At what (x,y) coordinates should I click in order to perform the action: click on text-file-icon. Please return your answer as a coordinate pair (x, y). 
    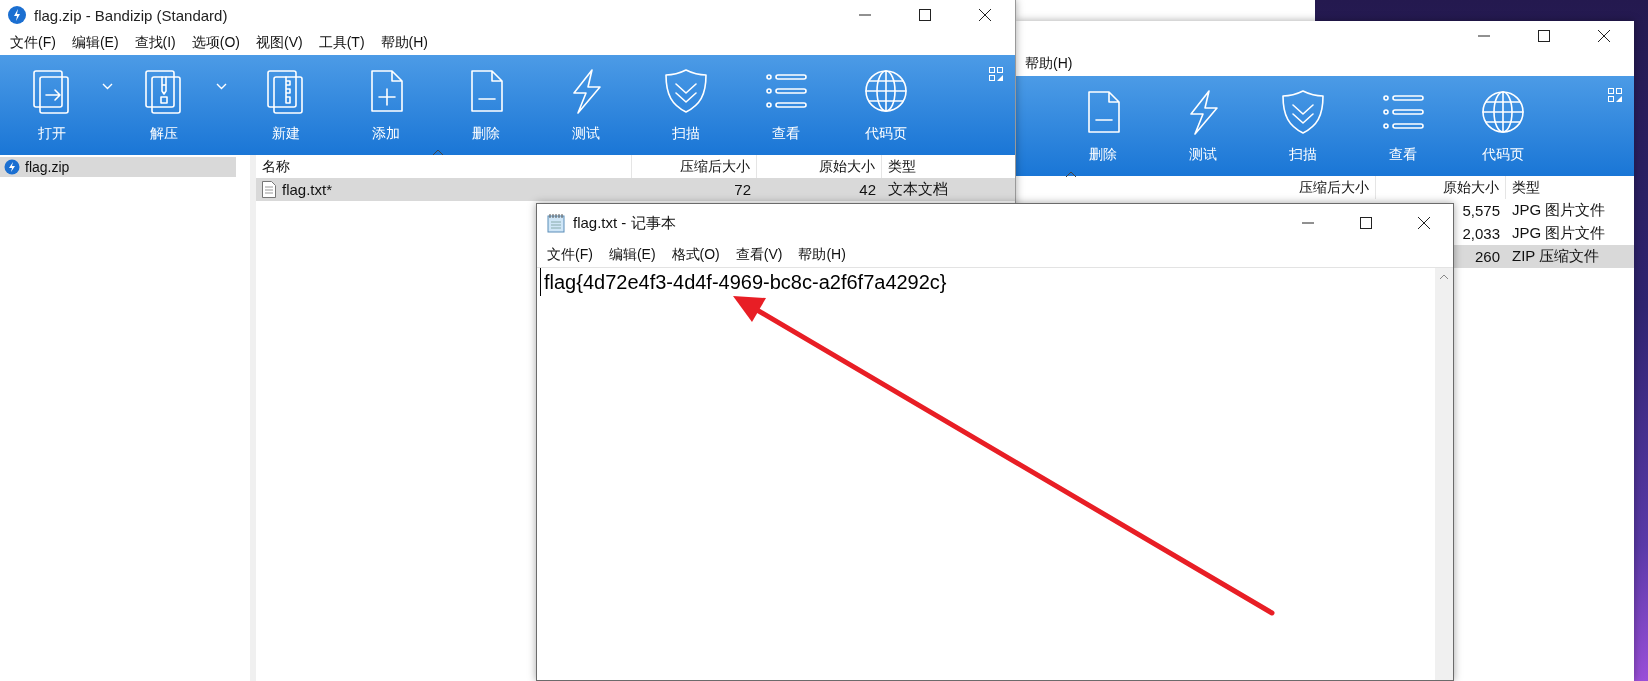
    Looking at the image, I should click on (269, 189).